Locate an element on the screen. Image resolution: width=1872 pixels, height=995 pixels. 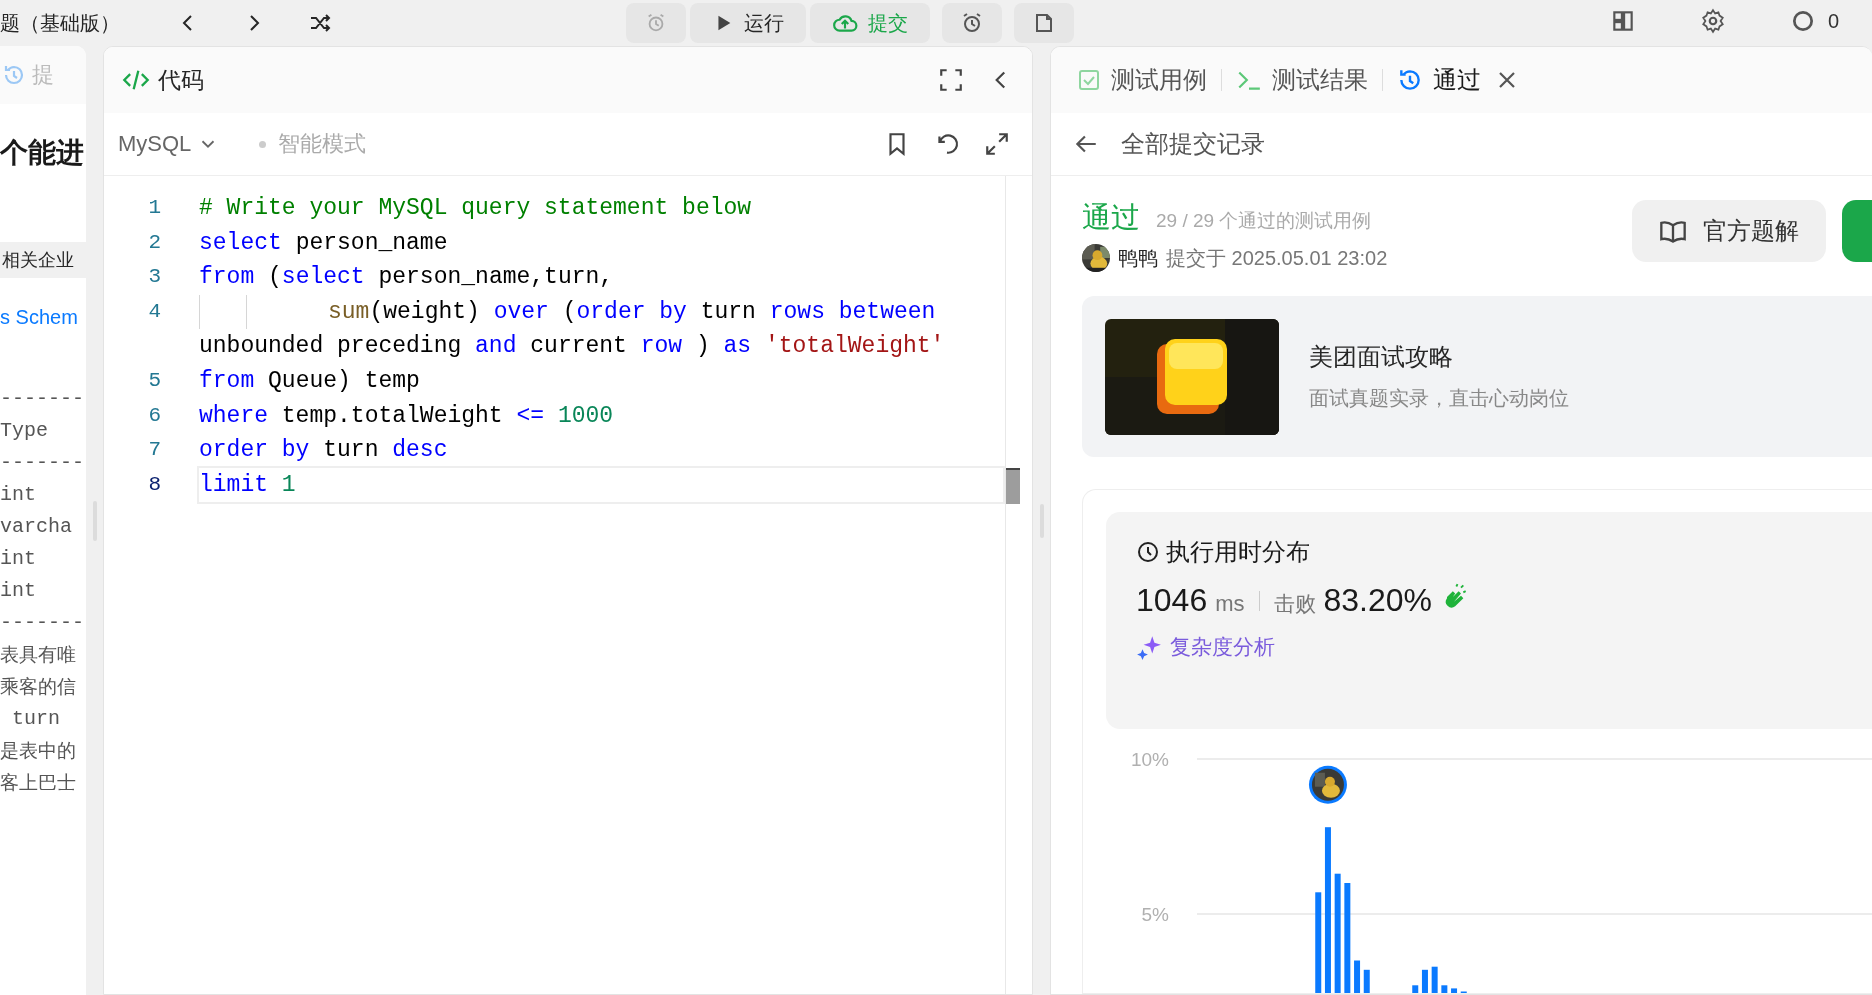
layout-icon is located at coordinates (1623, 21).